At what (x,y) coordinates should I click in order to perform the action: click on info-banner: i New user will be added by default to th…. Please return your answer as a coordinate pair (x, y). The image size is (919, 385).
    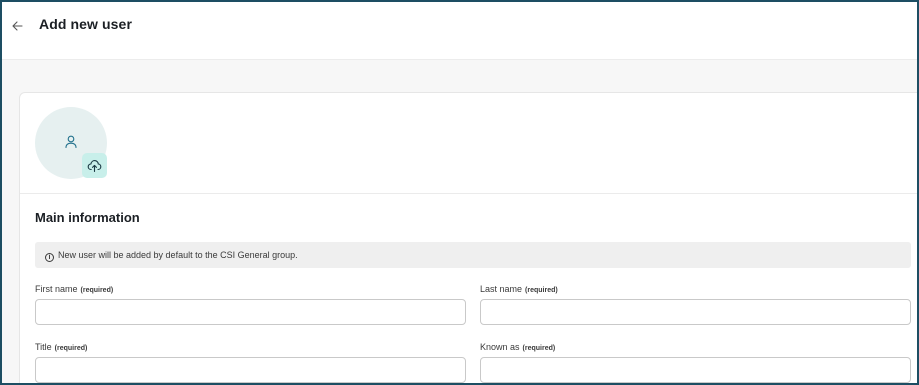
    Looking at the image, I should click on (473, 255).